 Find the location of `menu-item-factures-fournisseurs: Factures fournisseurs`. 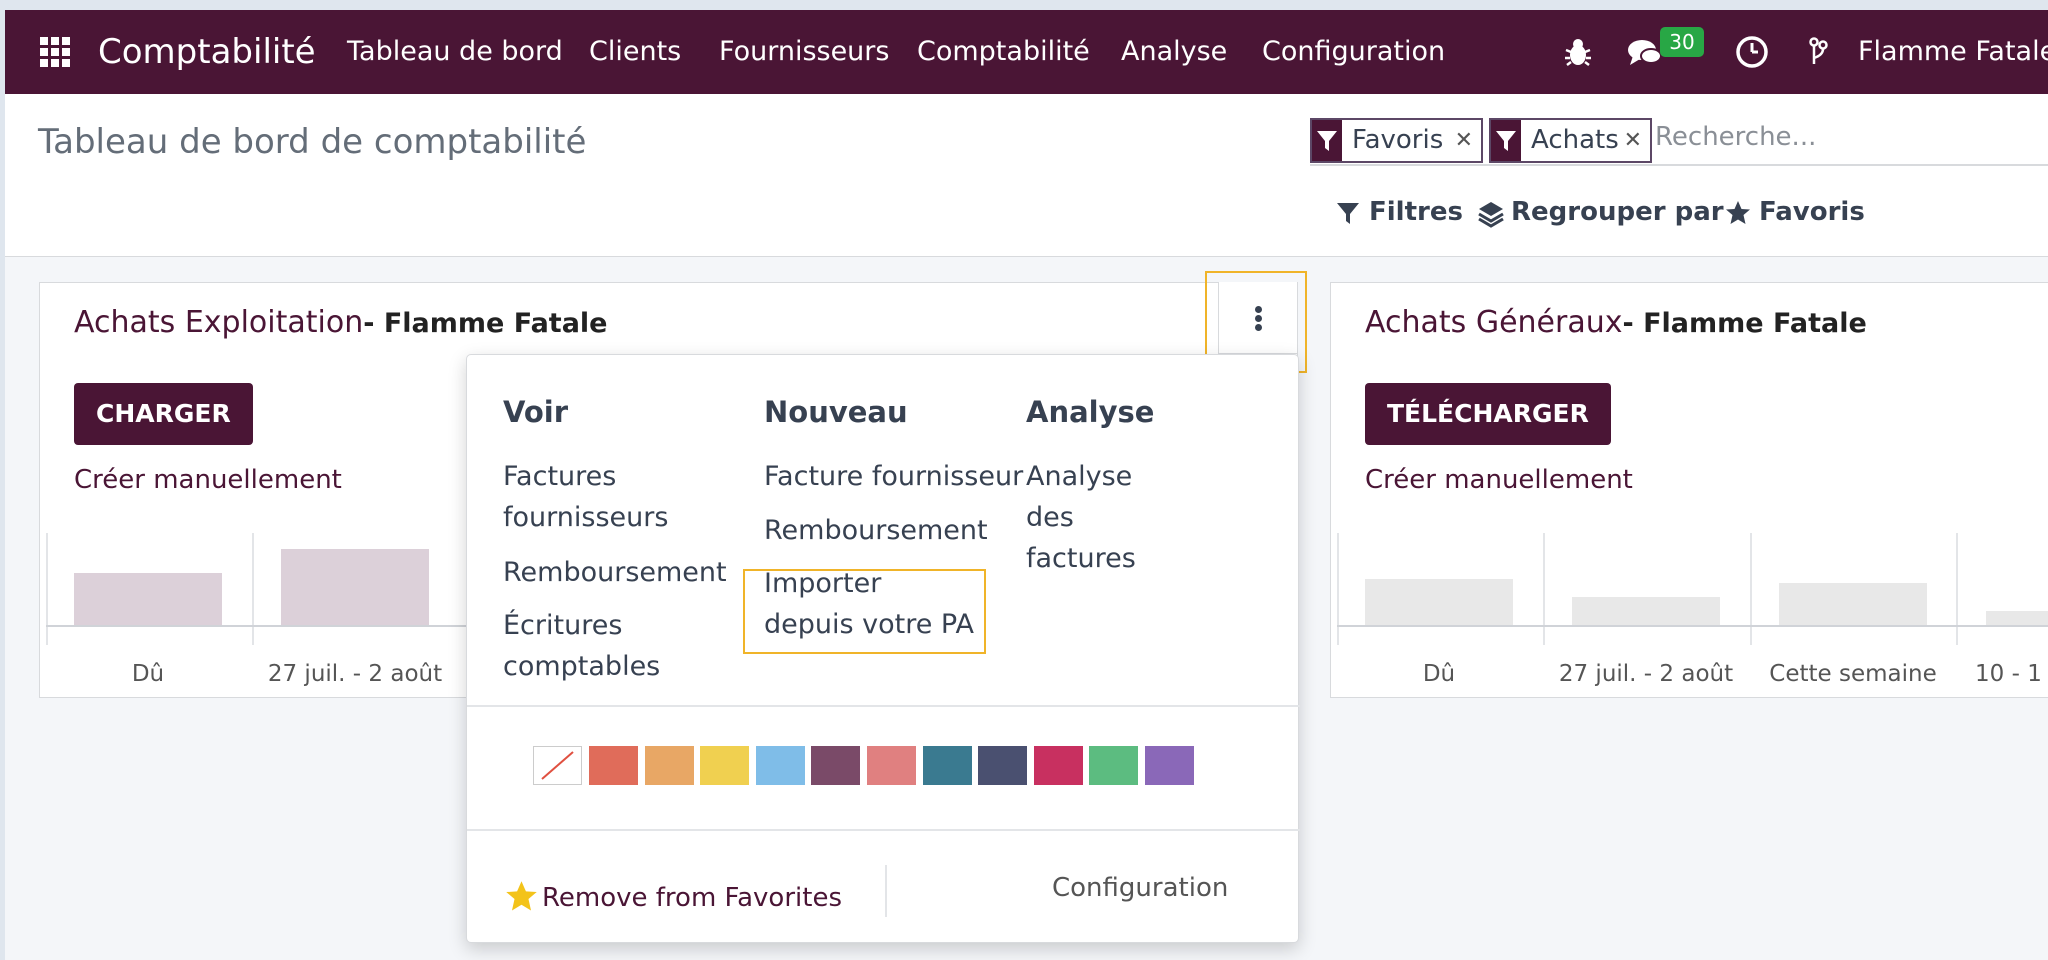

menu-item-factures-fournisseurs: Factures fournisseurs is located at coordinates (603, 497).